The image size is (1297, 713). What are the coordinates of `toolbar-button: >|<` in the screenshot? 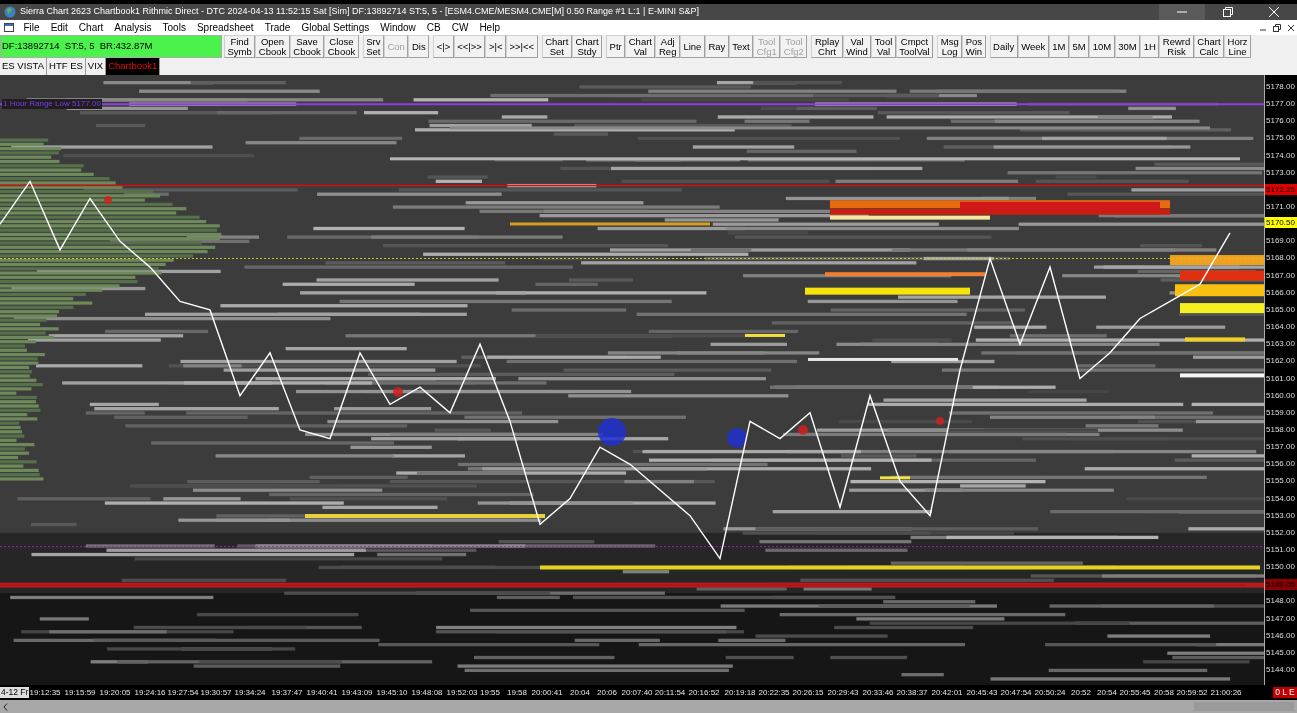 It's located at (495, 46).